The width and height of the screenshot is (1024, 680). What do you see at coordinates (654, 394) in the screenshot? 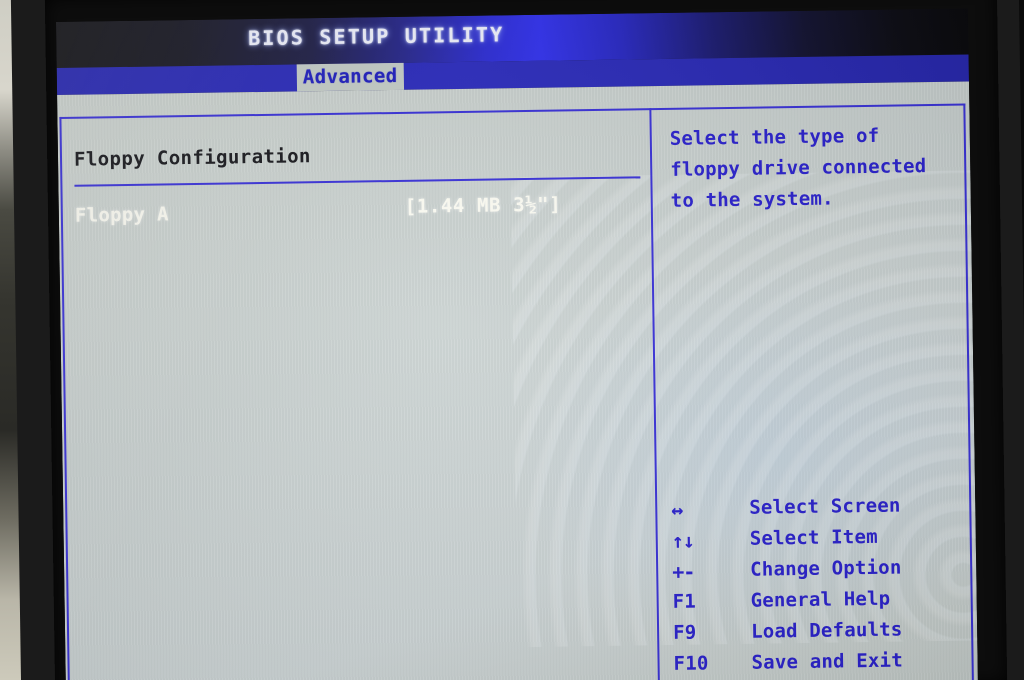
I see `panel-divider` at bounding box center [654, 394].